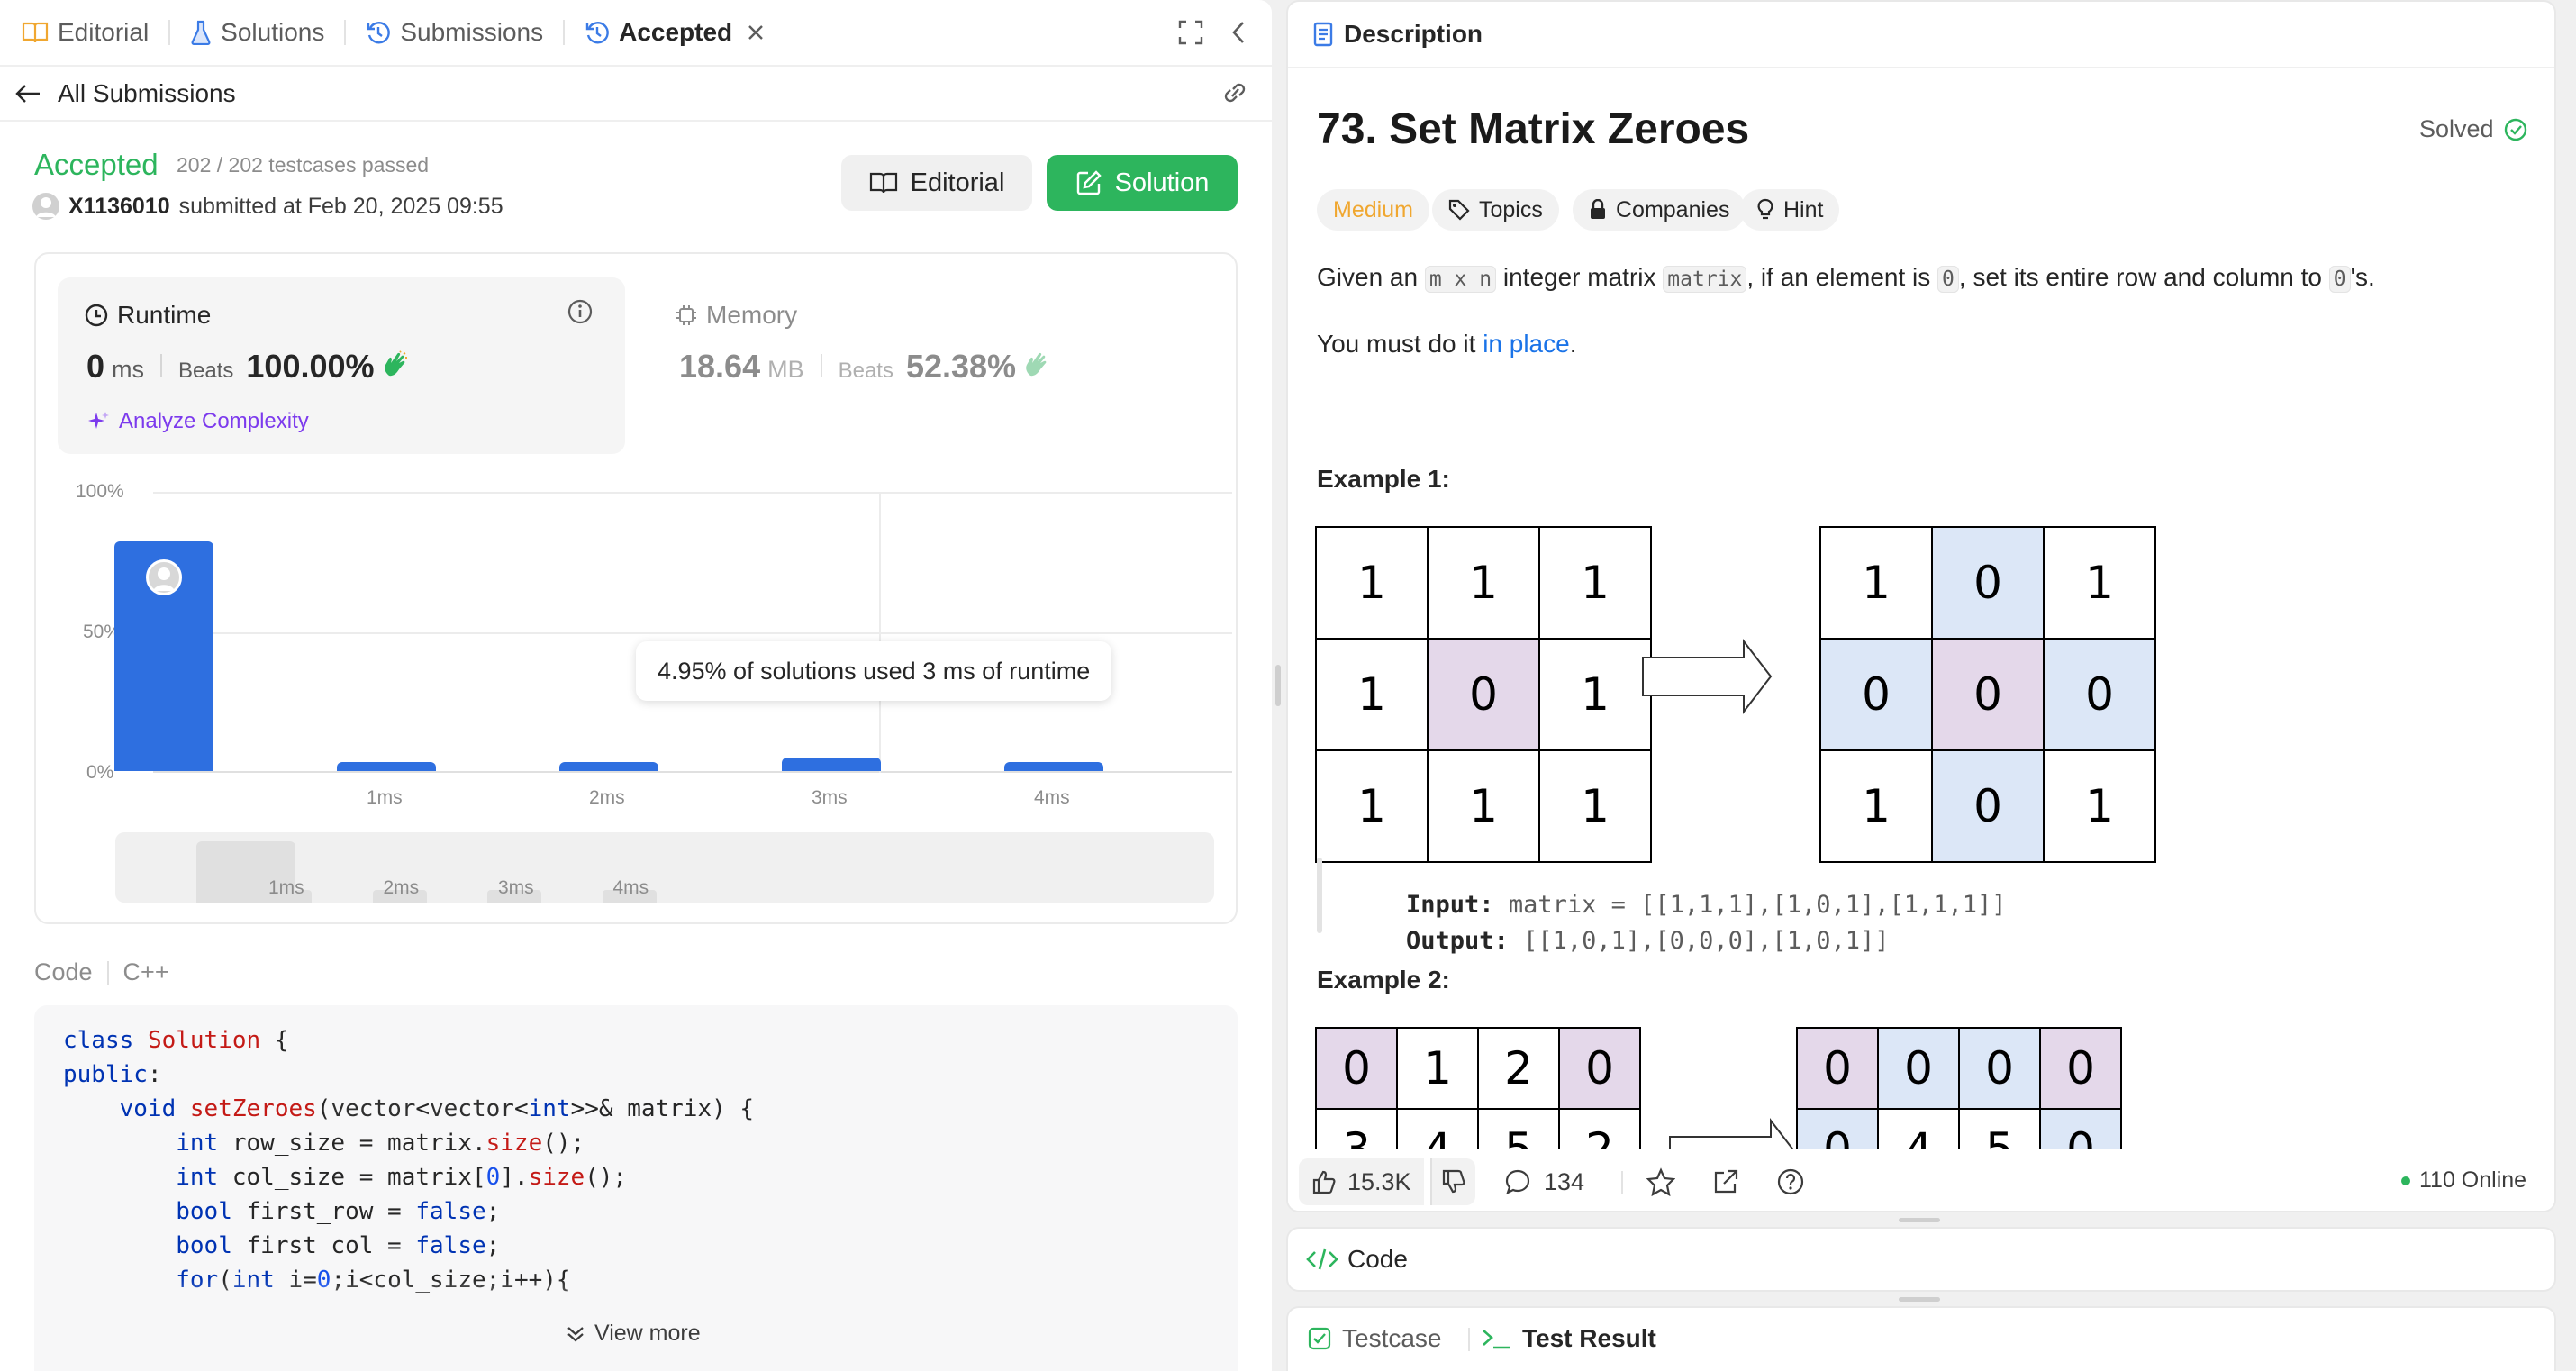 Image resolution: width=2576 pixels, height=1371 pixels. I want to click on statement-text: Given an, so click(1371, 277).